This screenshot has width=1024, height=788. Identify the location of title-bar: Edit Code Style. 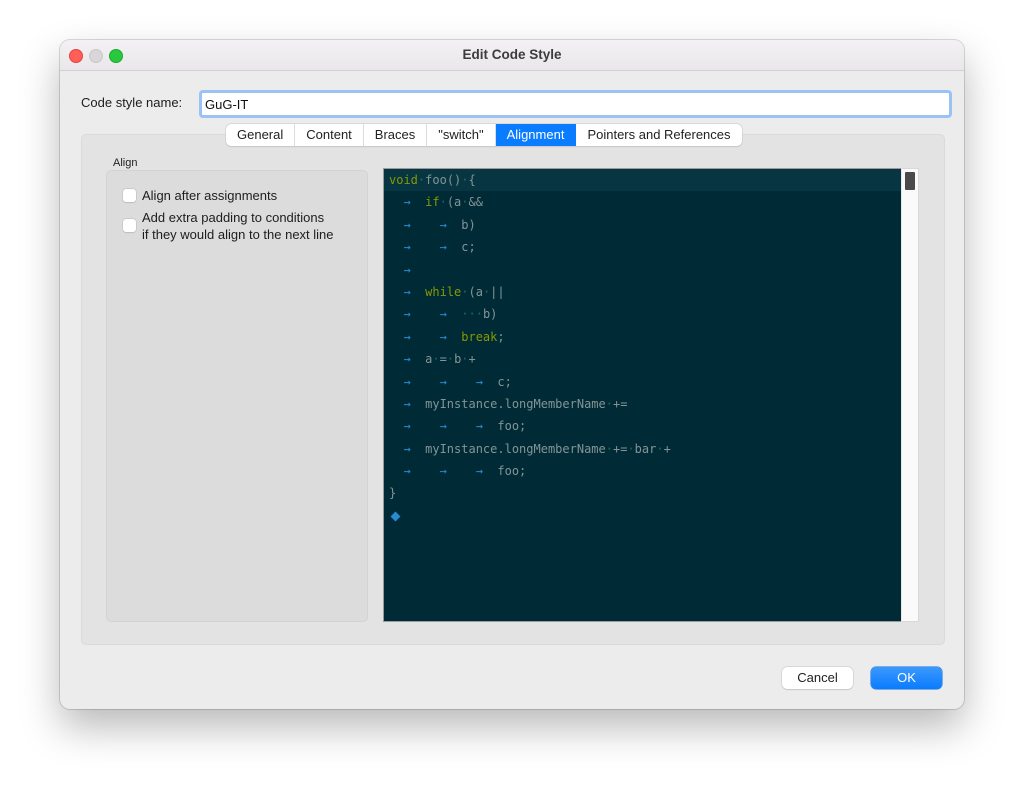
(512, 55).